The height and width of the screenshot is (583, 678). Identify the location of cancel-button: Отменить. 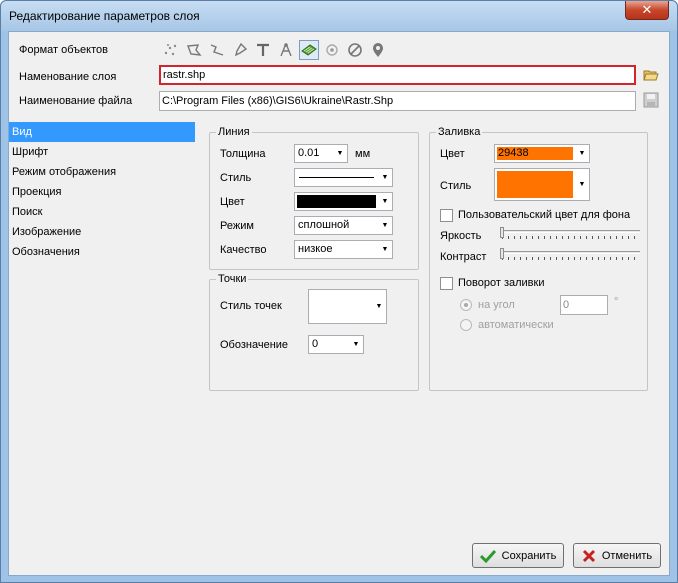
(617, 555).